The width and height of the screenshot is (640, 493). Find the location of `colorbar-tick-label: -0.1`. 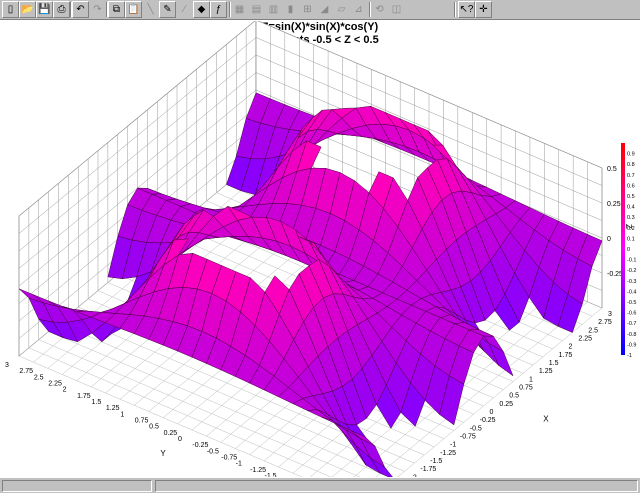

colorbar-tick-label: -0.1 is located at coordinates (631, 261).